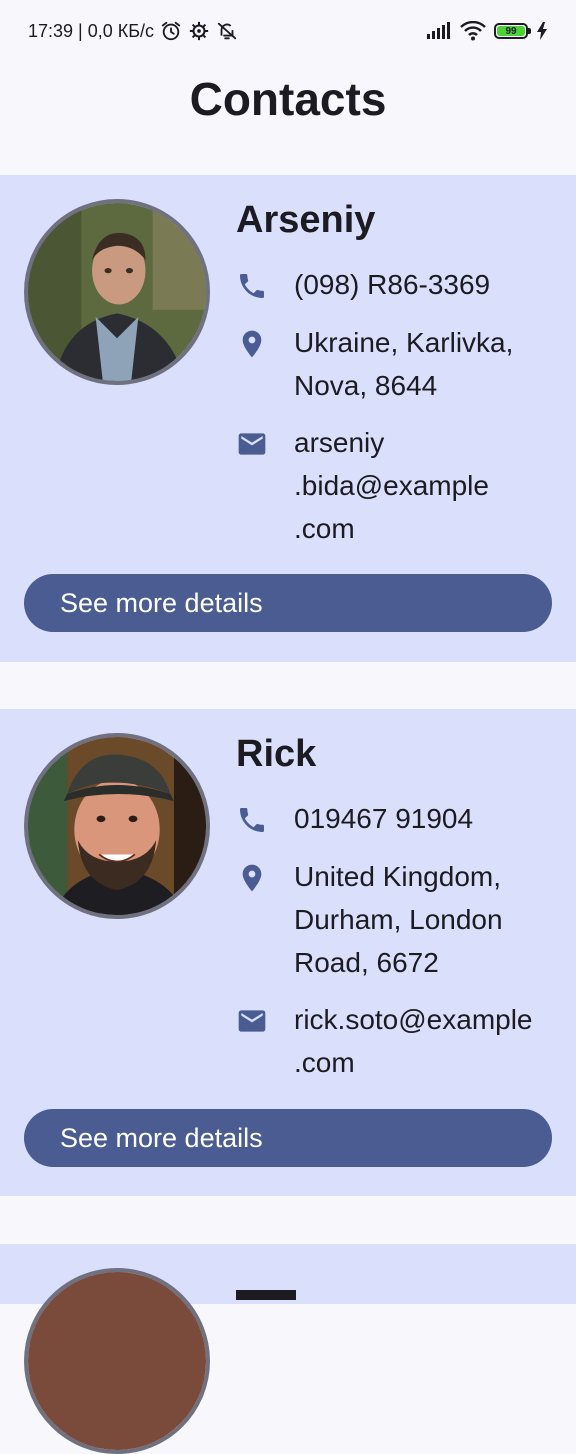  What do you see at coordinates (266, 1287) in the screenshot?
I see `contact-name-partial` at bounding box center [266, 1287].